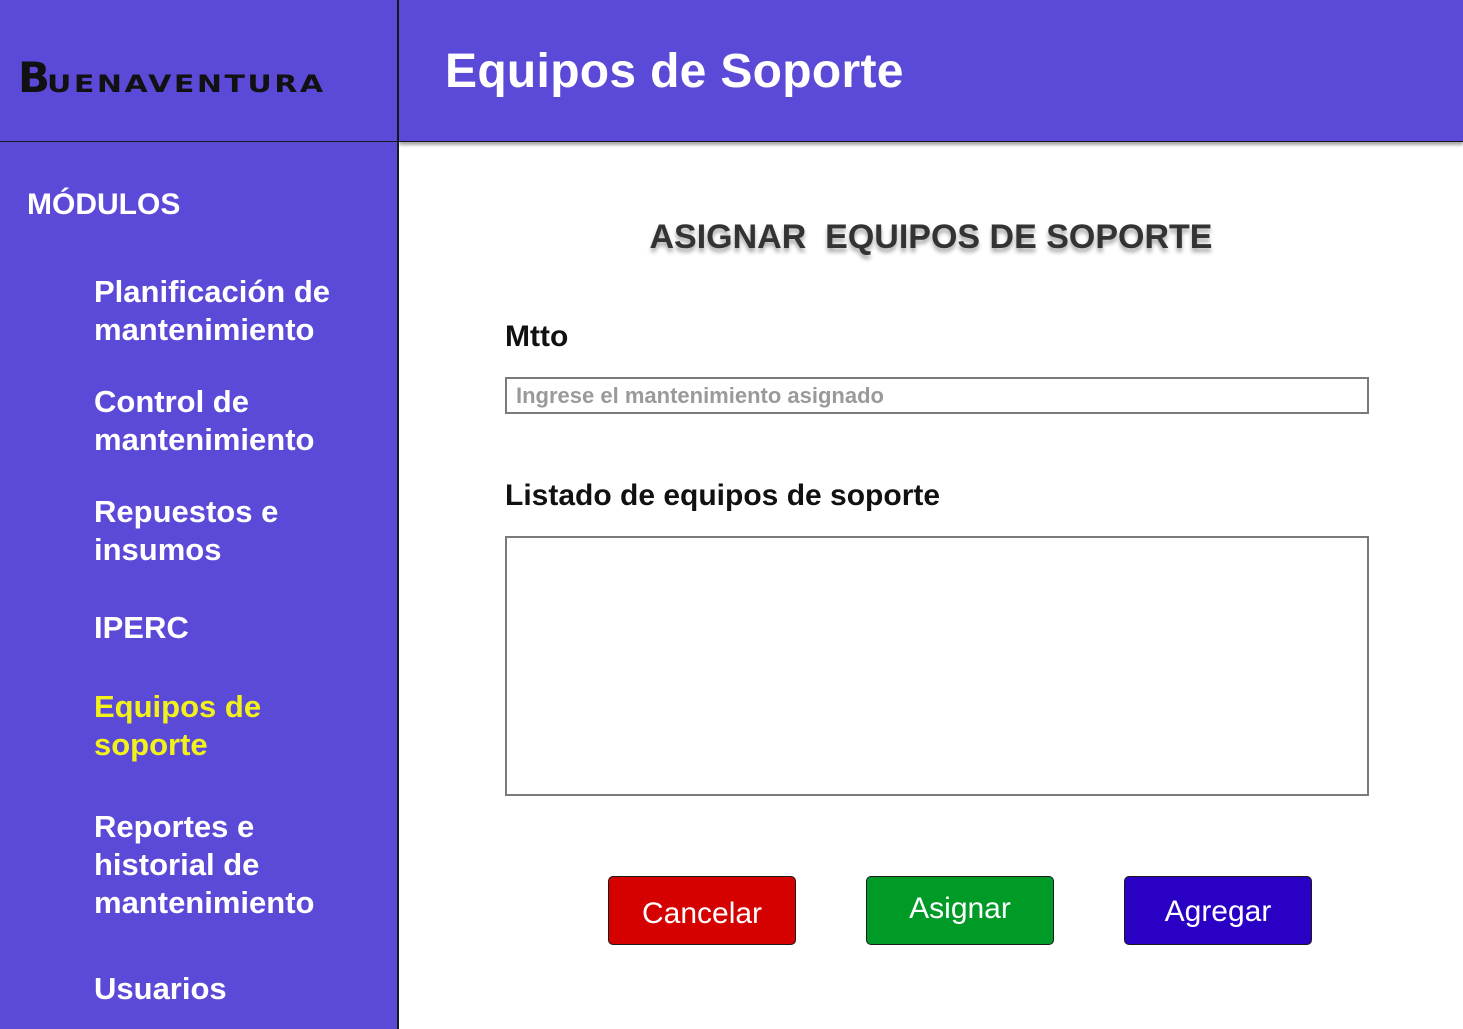 The image size is (1463, 1029). I want to click on sidebar-item-control: Control de mantenimiento, so click(239, 421).